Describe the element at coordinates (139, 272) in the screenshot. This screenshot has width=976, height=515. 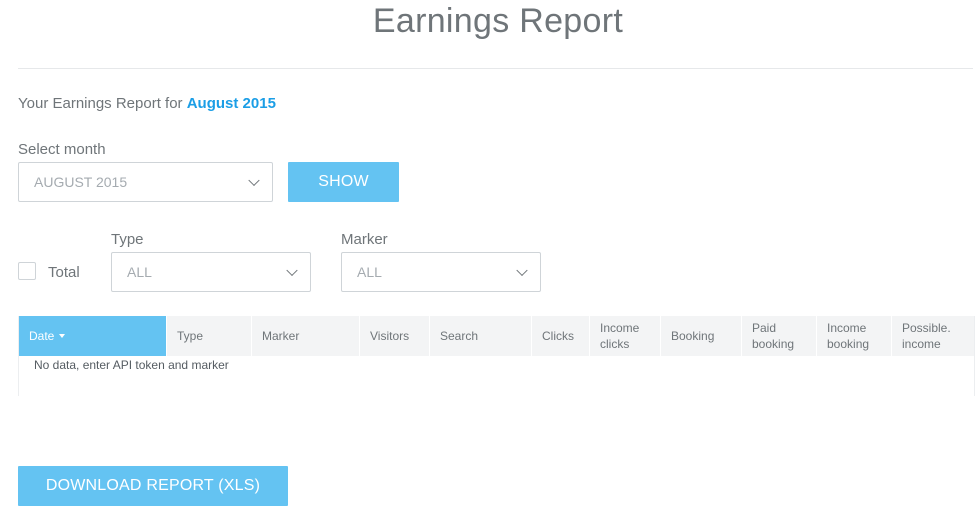
I see `type-select-value: ALL` at that location.